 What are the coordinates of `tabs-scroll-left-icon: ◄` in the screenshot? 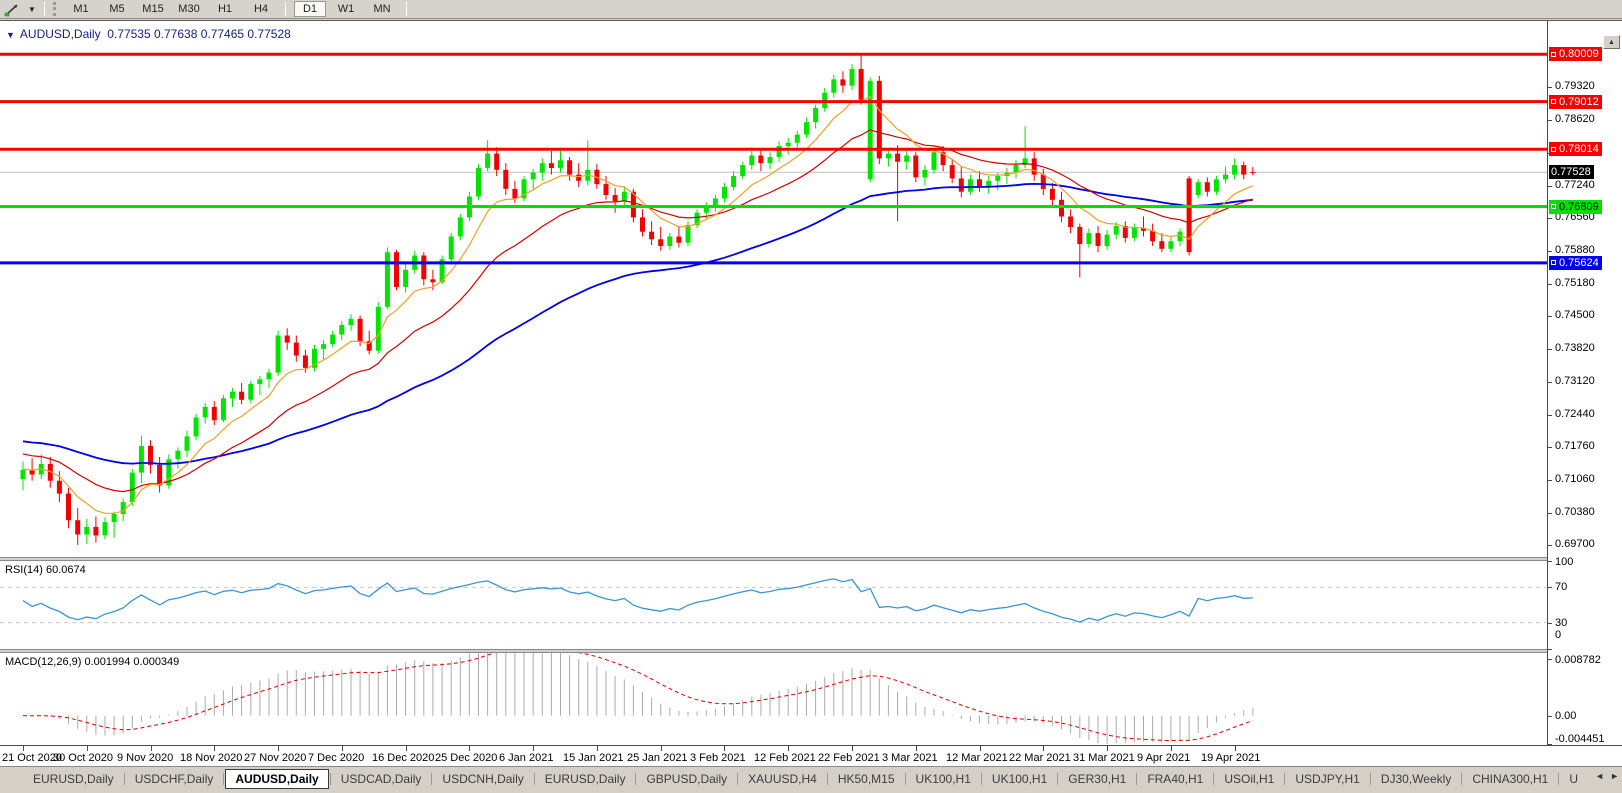 It's located at (1599, 776).